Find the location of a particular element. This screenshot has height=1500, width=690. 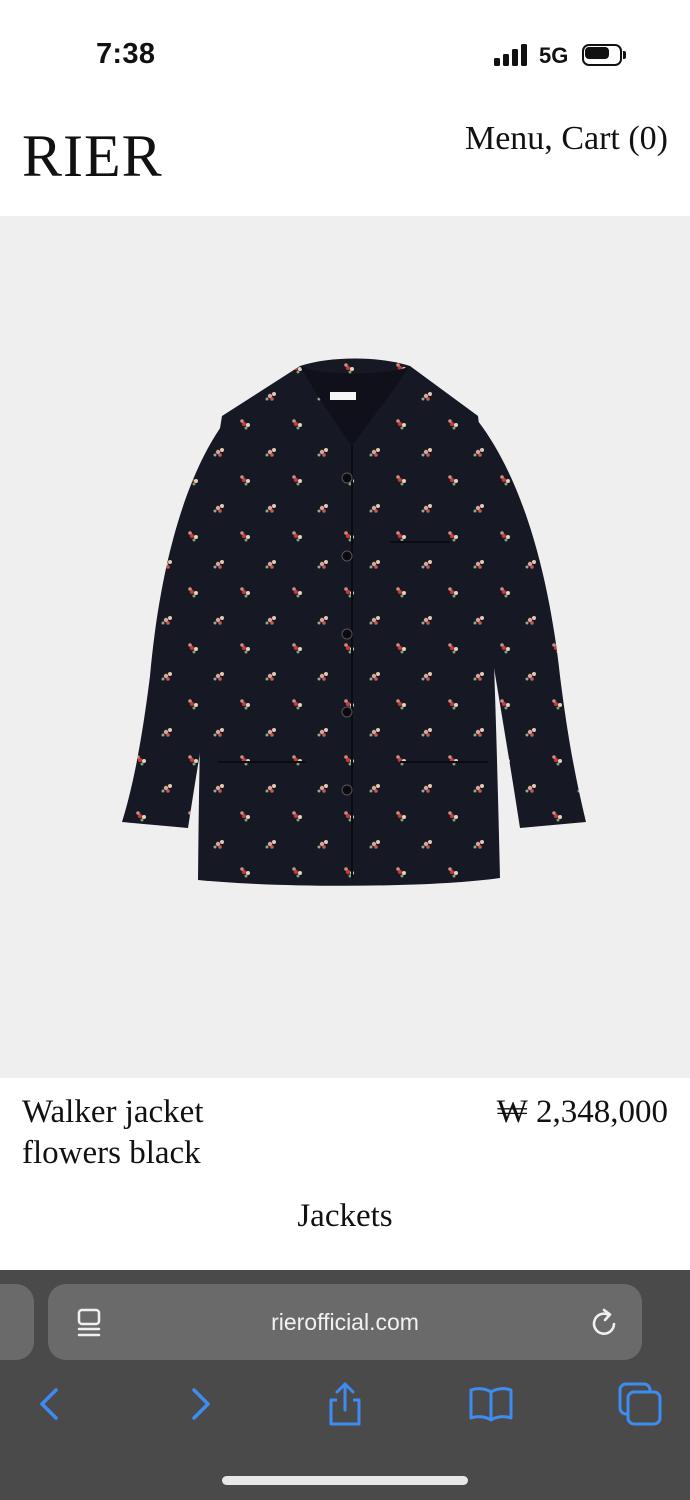

product-price: ₩ 2,348,000 is located at coordinates (582, 1112).